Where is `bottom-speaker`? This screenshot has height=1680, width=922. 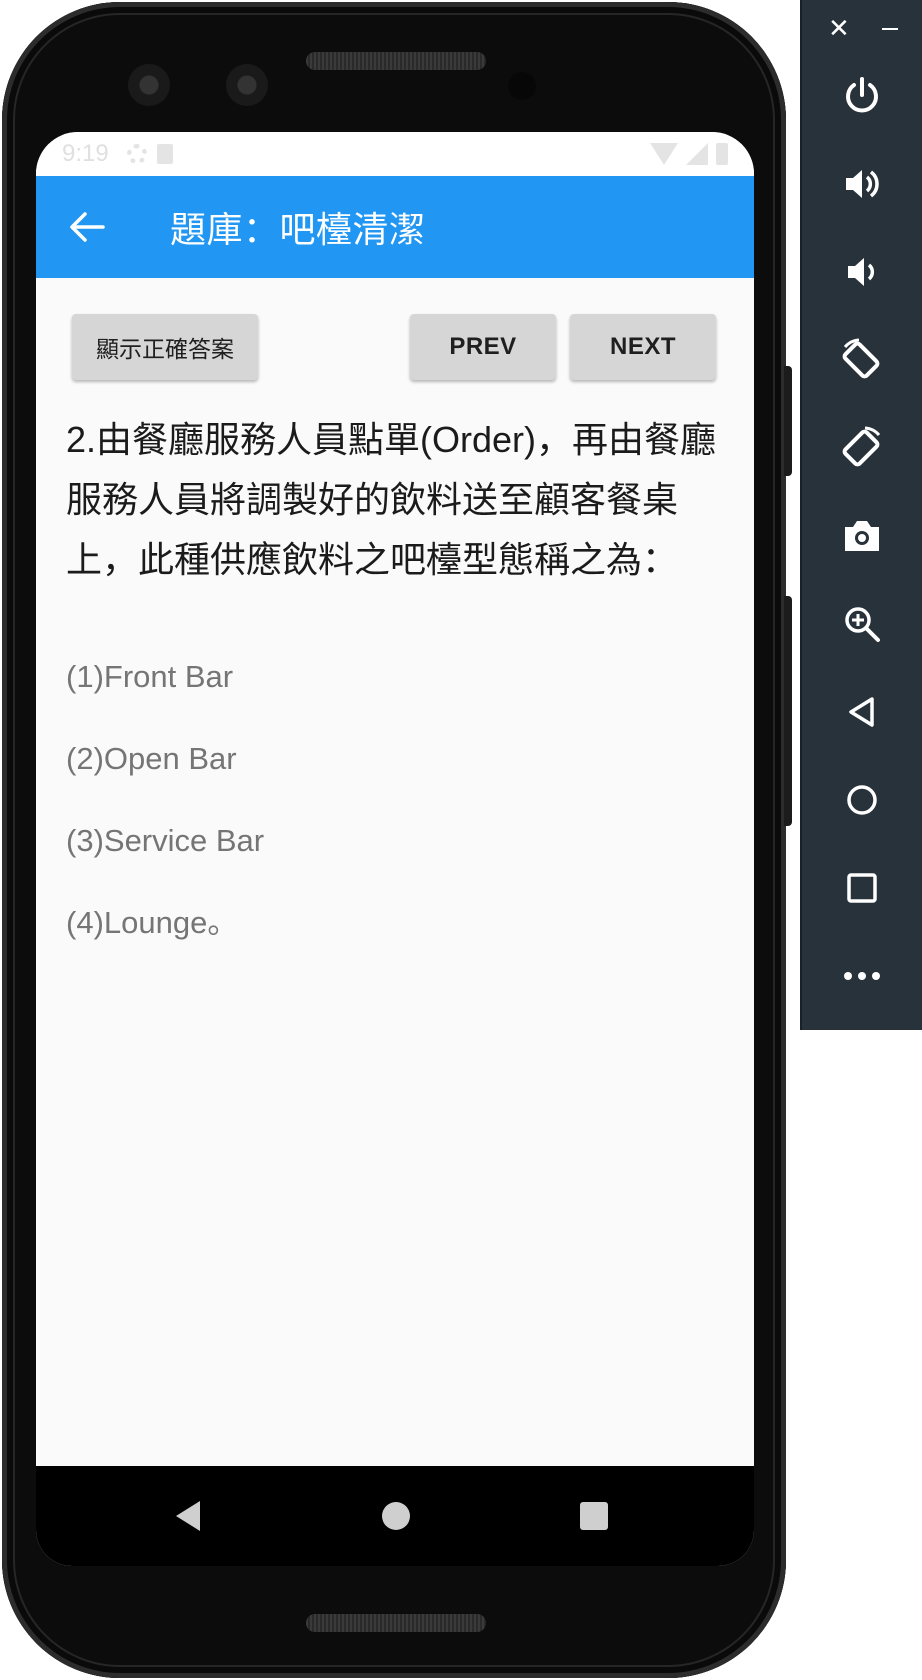 bottom-speaker is located at coordinates (396, 1623).